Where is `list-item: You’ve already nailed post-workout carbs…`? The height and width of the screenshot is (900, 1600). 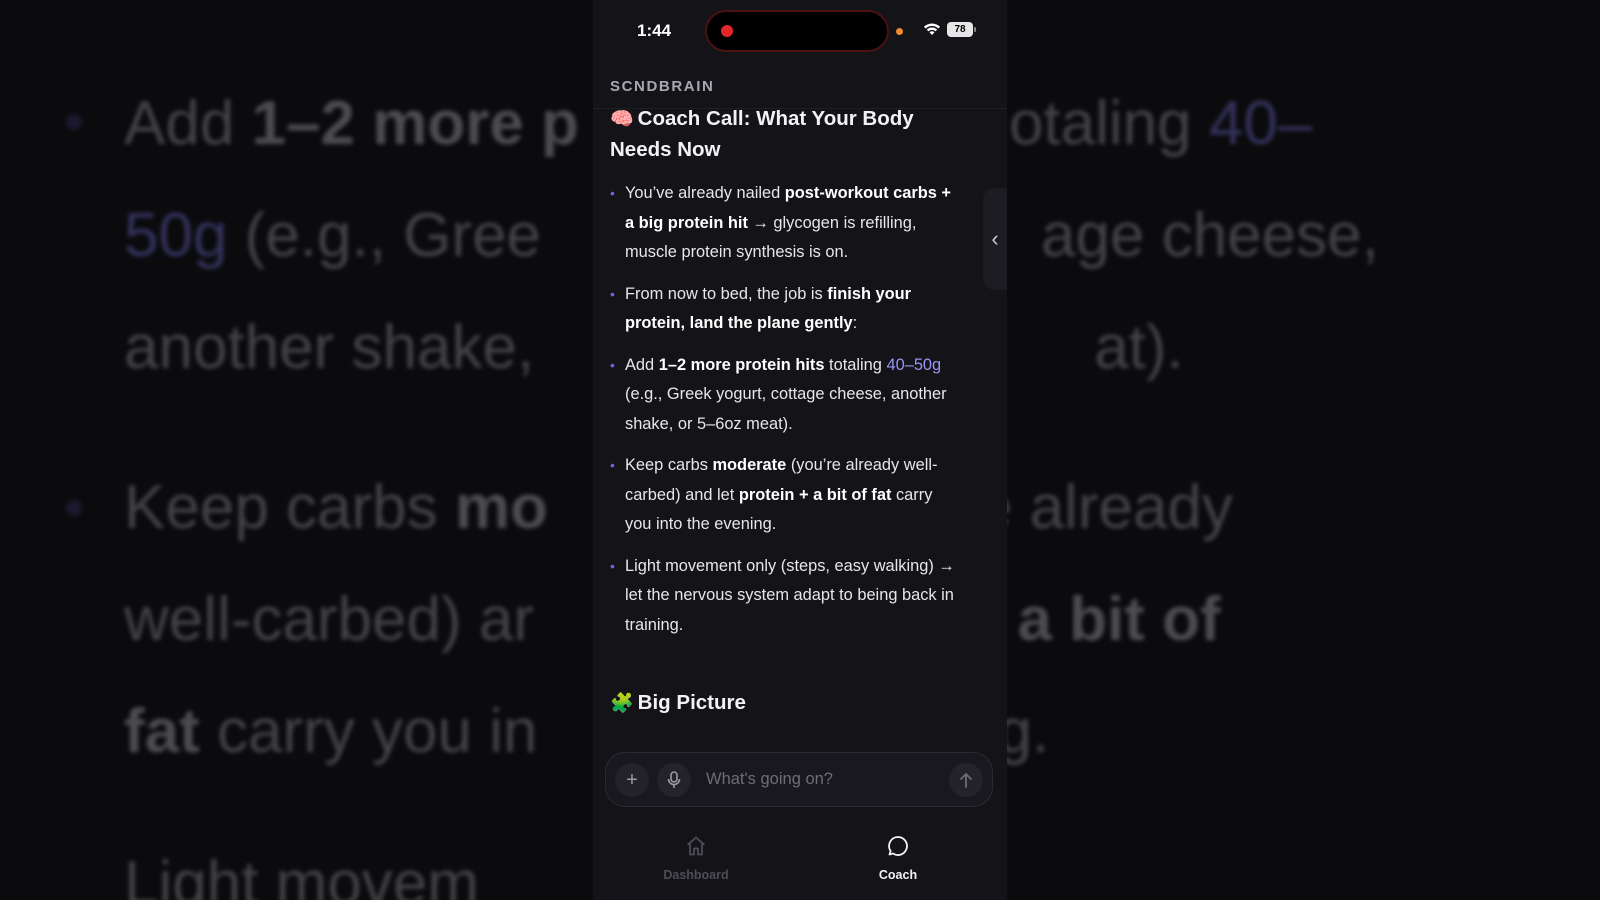 list-item: You’ve already nailed post-workout carbs… is located at coordinates (782, 223).